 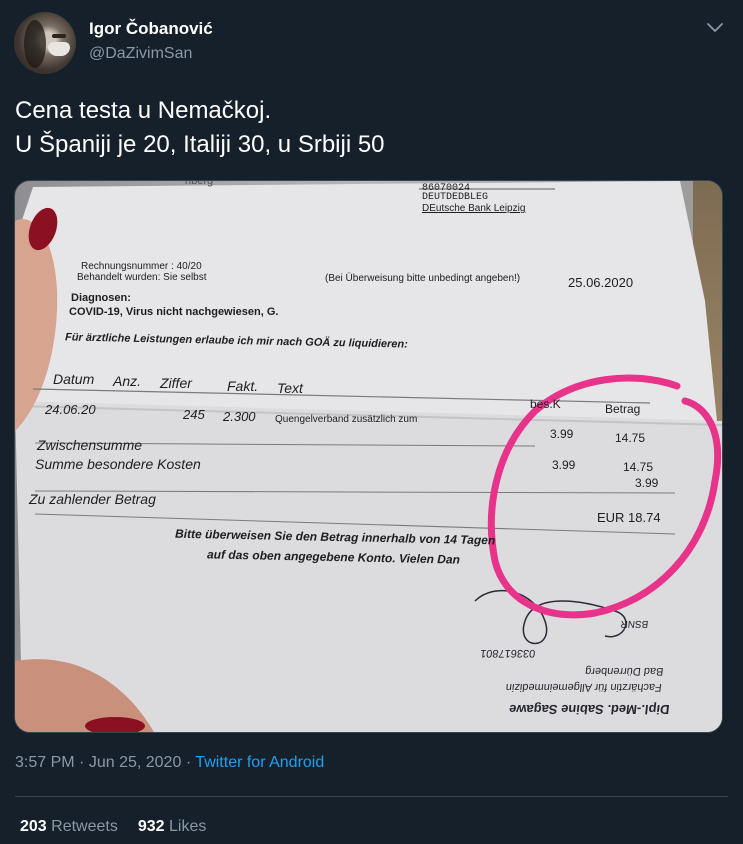 I want to click on tweet-date: Jun 25, 2020, so click(x=135, y=762).